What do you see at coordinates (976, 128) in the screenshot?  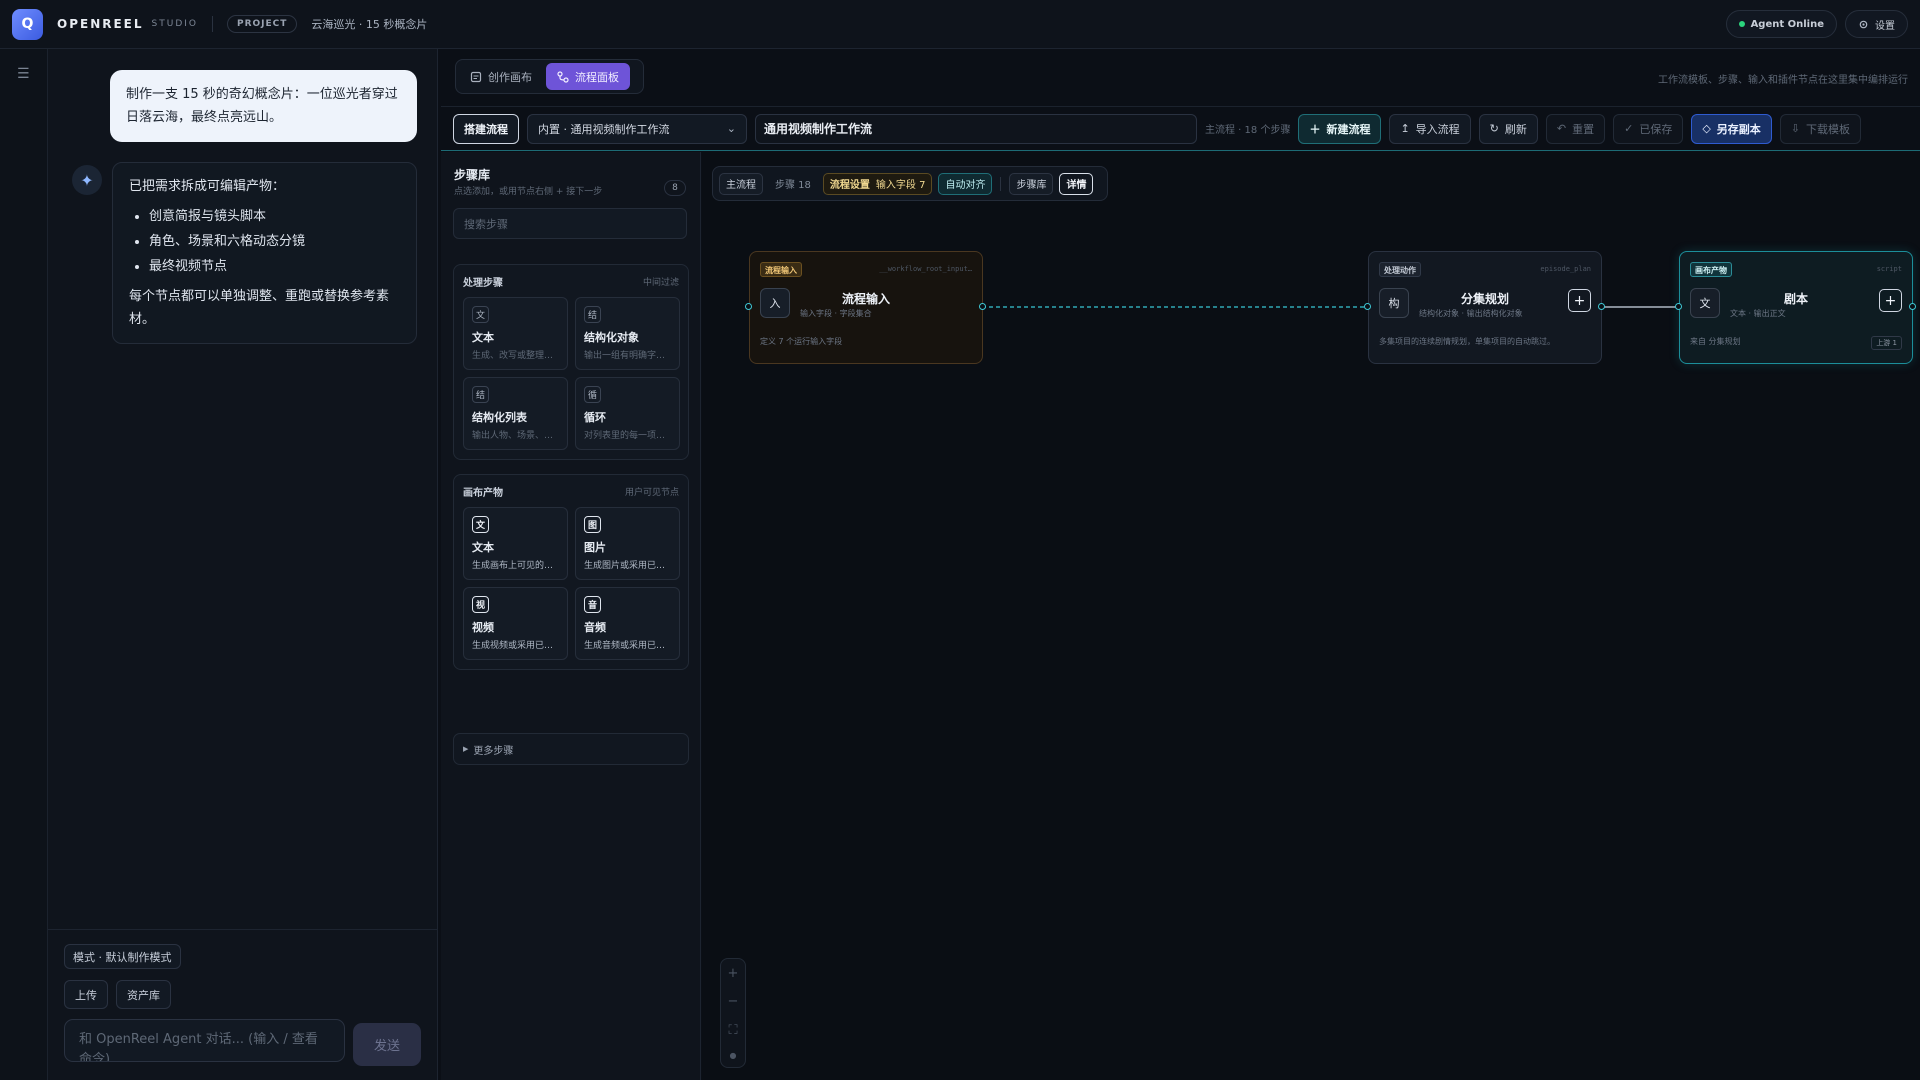 I see `workflow-name-field: 通用视频制作工作流` at bounding box center [976, 128].